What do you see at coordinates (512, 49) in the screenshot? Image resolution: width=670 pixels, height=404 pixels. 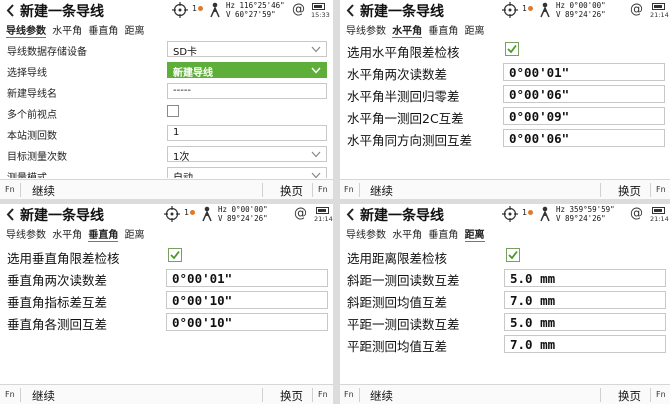 I see `horizontal-check-checkbox` at bounding box center [512, 49].